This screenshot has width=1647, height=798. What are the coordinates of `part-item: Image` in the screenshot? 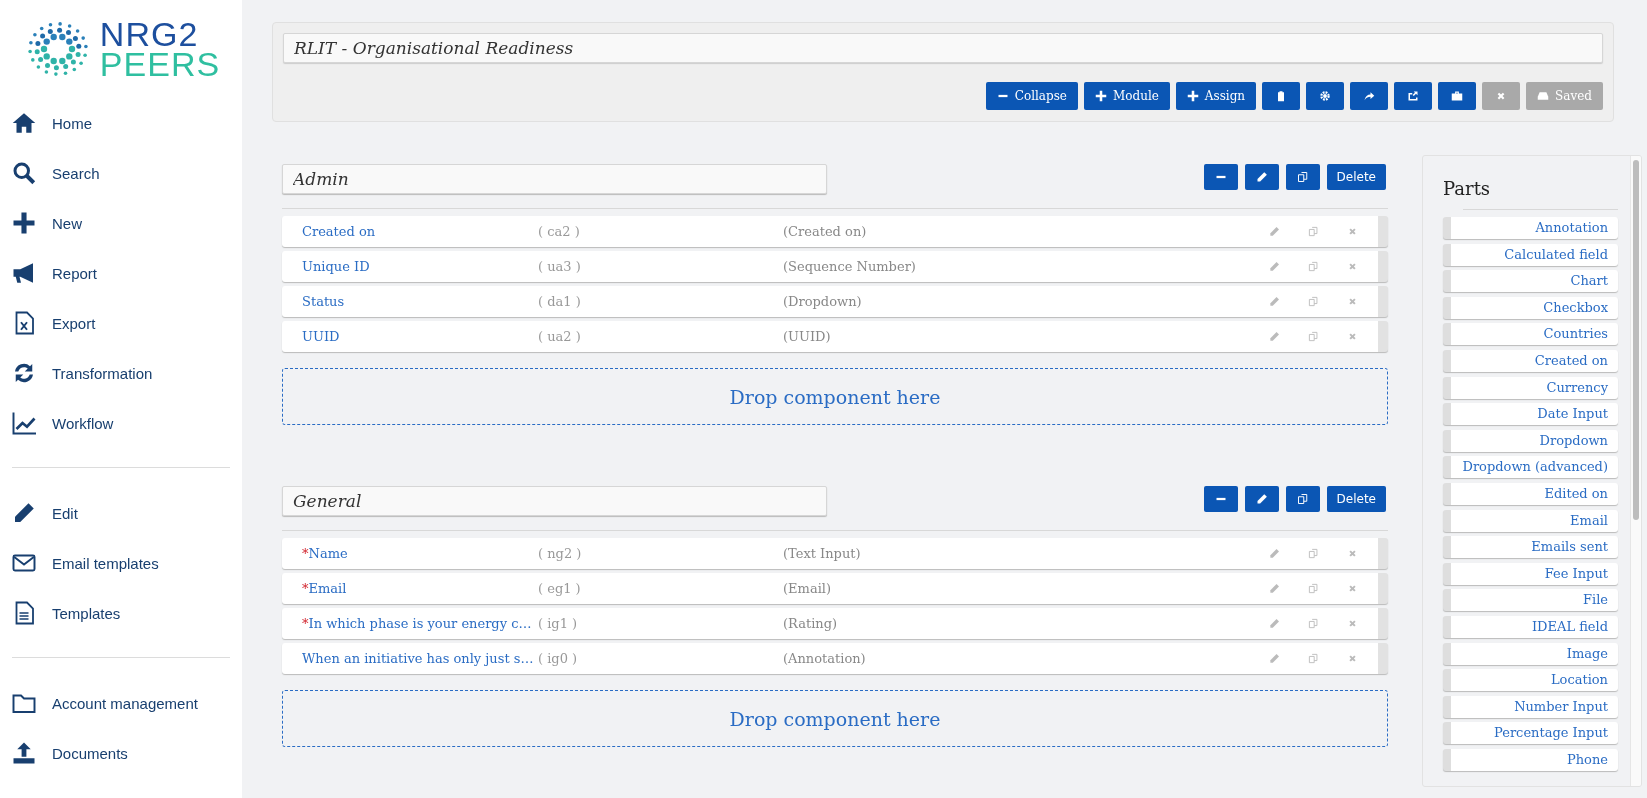 It's located at (1530, 653).